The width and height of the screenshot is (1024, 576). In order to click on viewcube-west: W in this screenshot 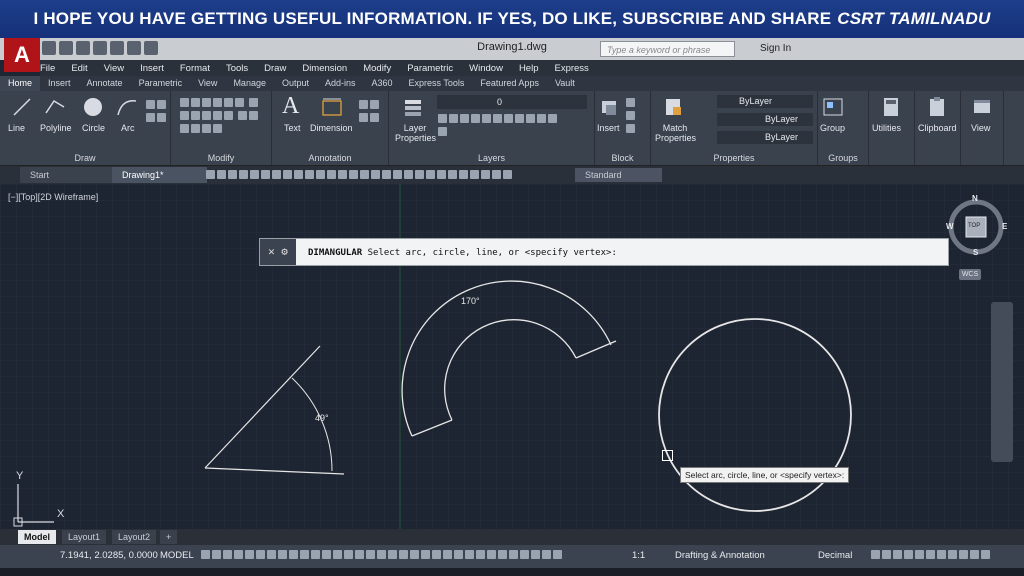, I will do `click(950, 226)`.